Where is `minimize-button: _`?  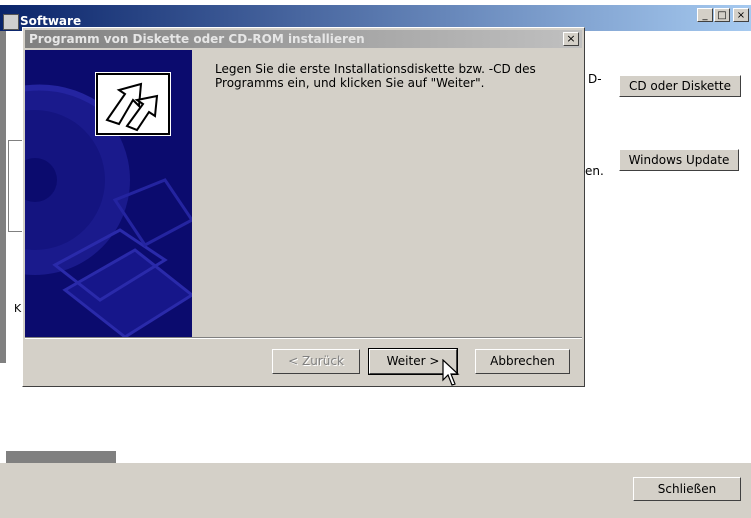
minimize-button: _ is located at coordinates (705, 15).